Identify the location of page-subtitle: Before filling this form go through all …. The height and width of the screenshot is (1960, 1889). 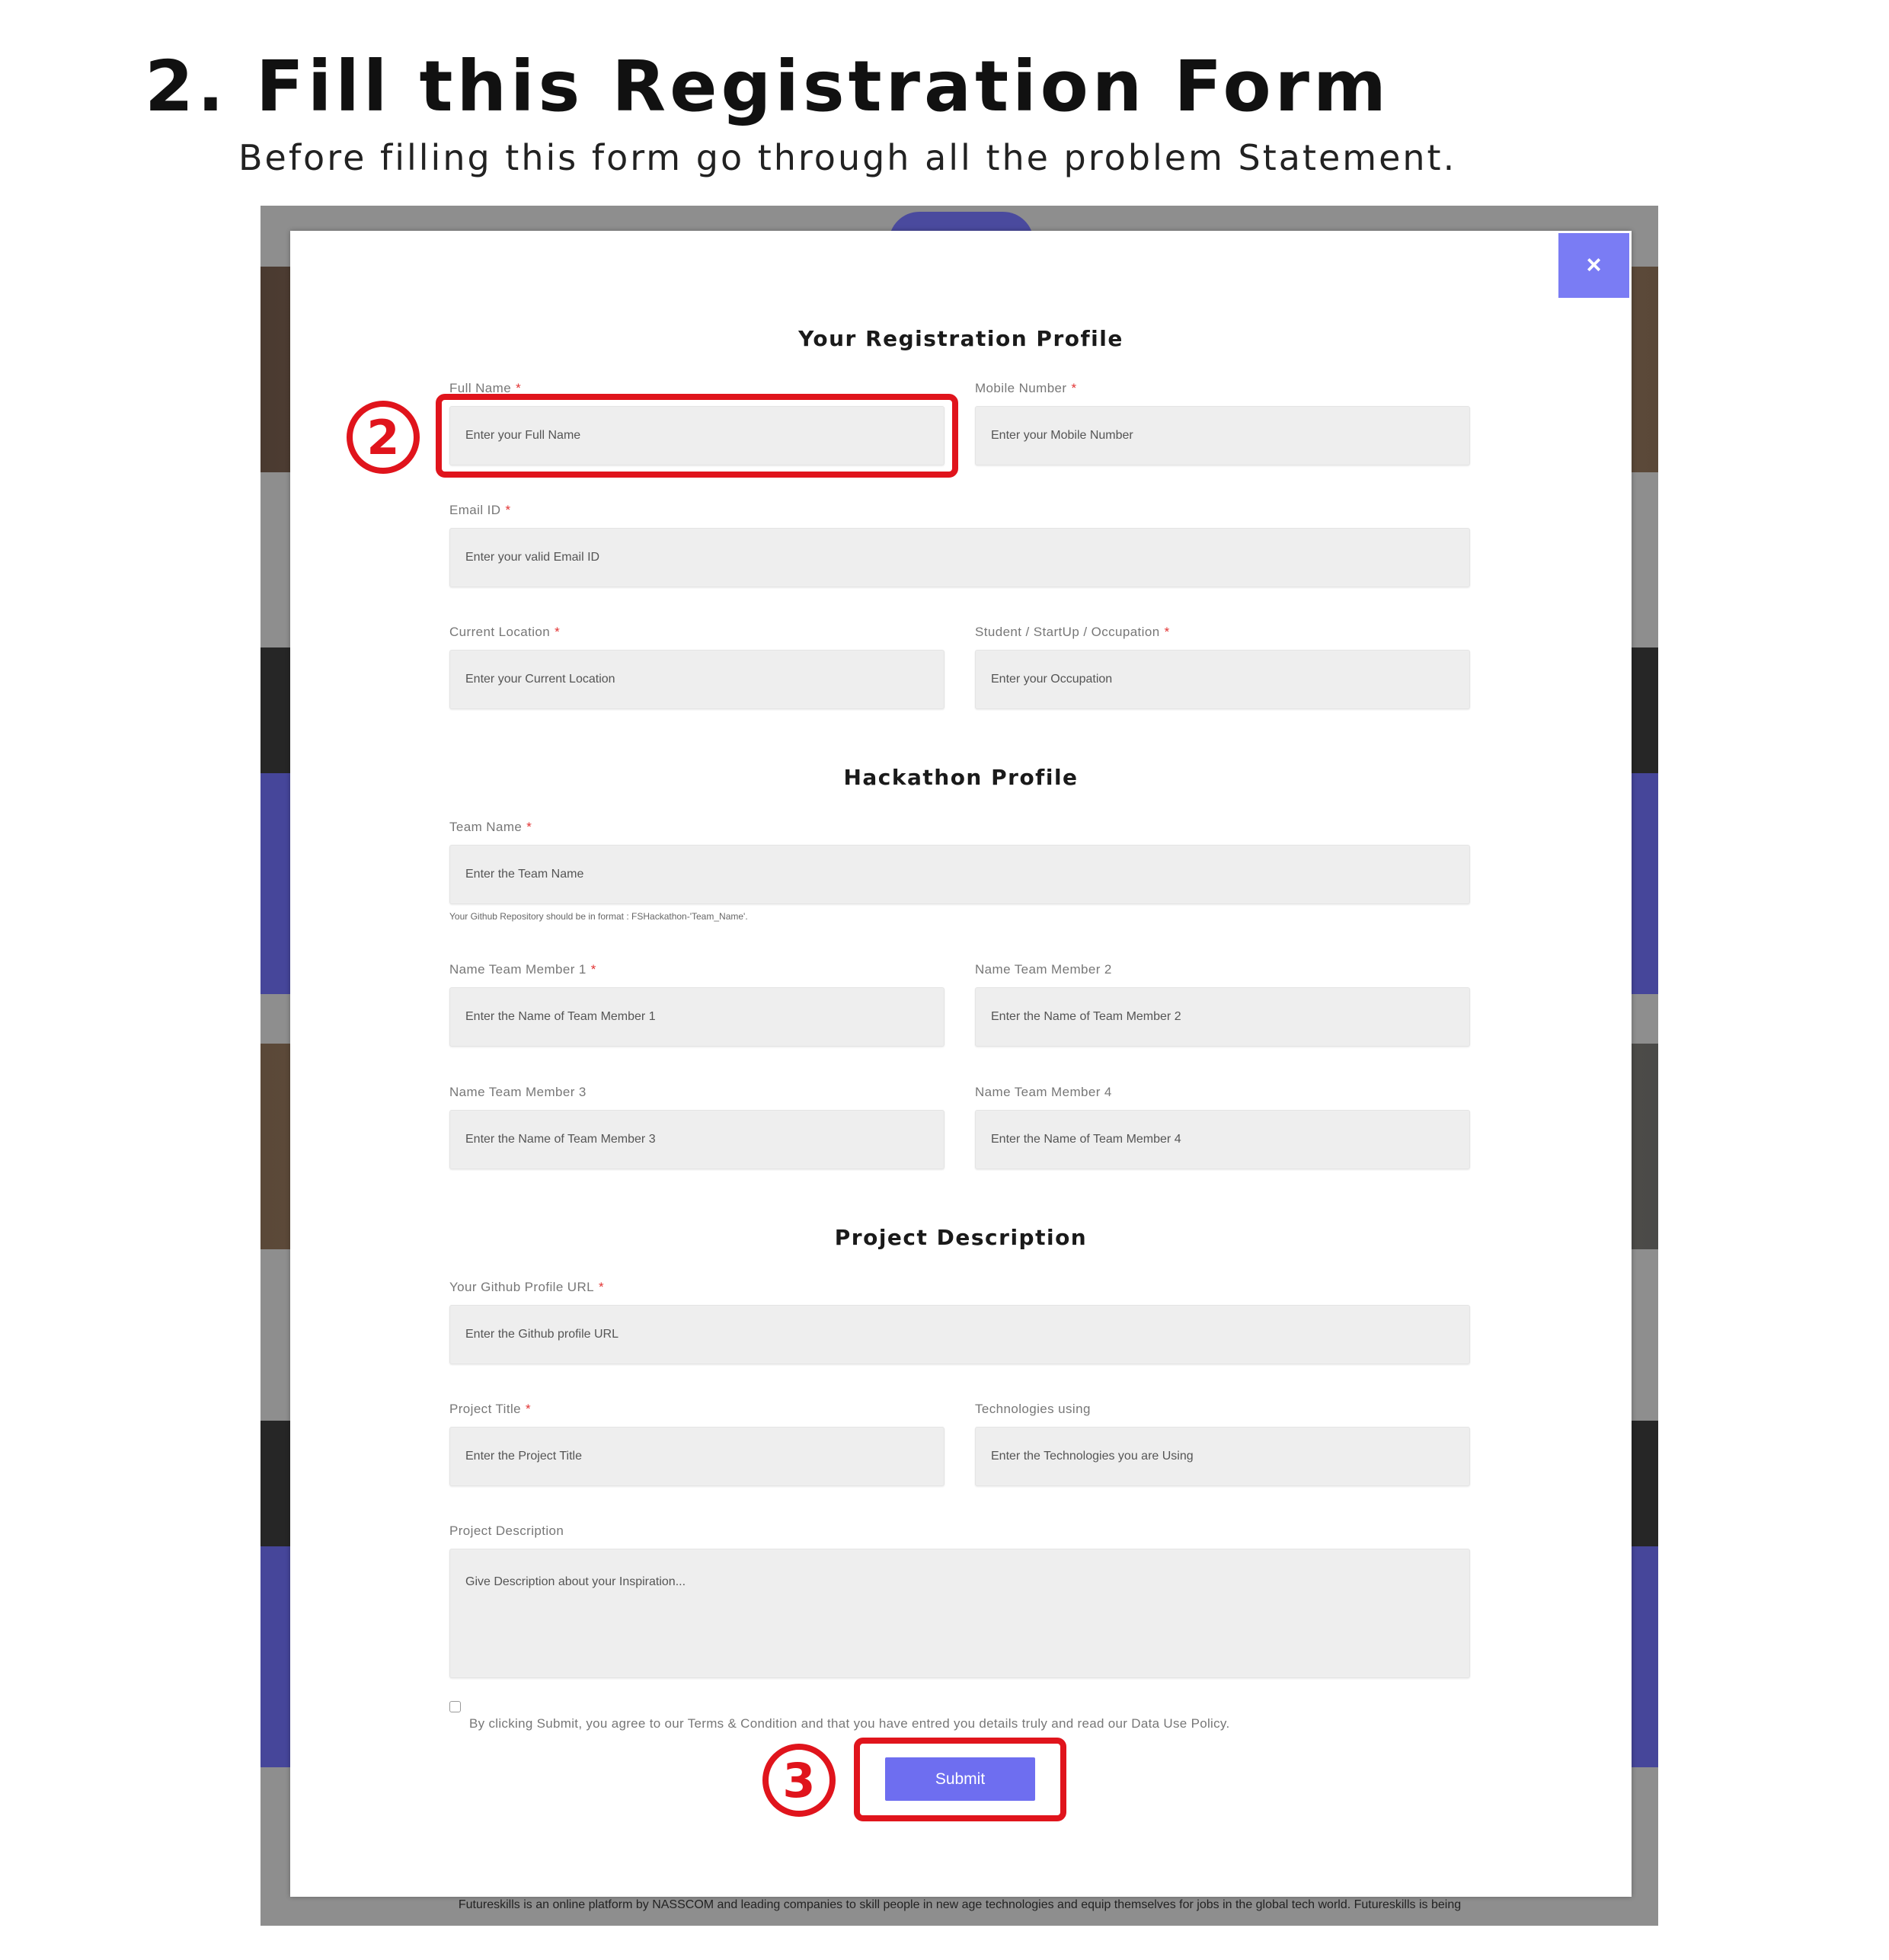
(847, 157).